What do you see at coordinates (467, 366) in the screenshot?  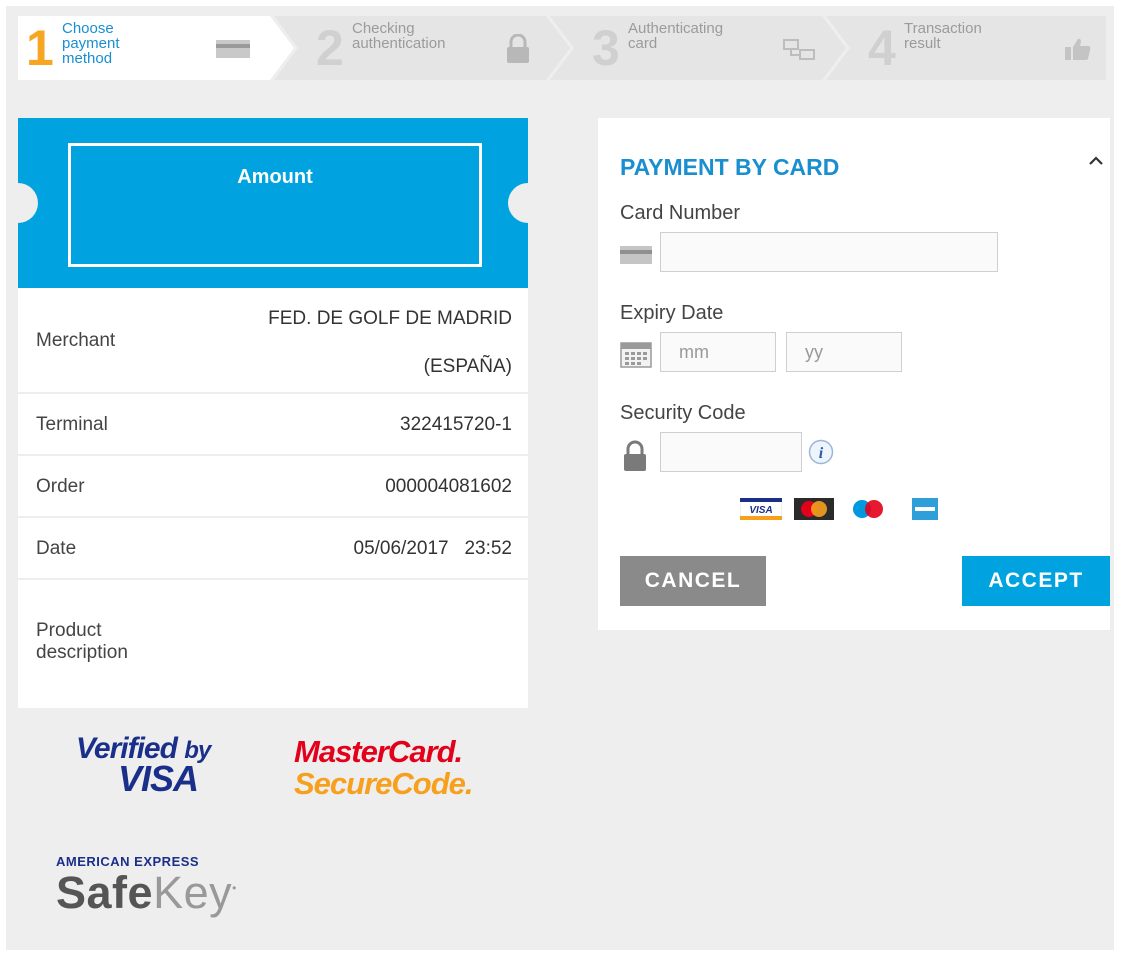 I see `merchant-value-line2: (ESPAÑA)` at bounding box center [467, 366].